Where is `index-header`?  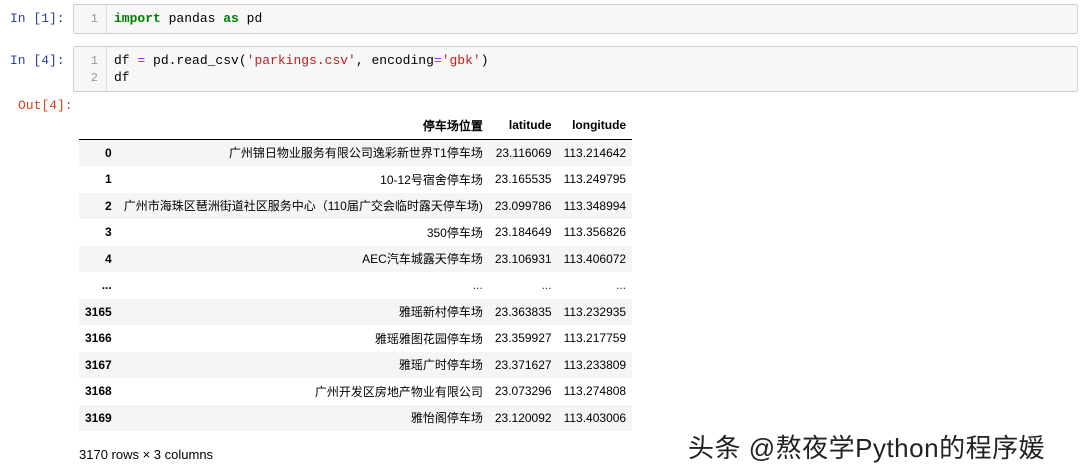
index-header is located at coordinates (98, 126).